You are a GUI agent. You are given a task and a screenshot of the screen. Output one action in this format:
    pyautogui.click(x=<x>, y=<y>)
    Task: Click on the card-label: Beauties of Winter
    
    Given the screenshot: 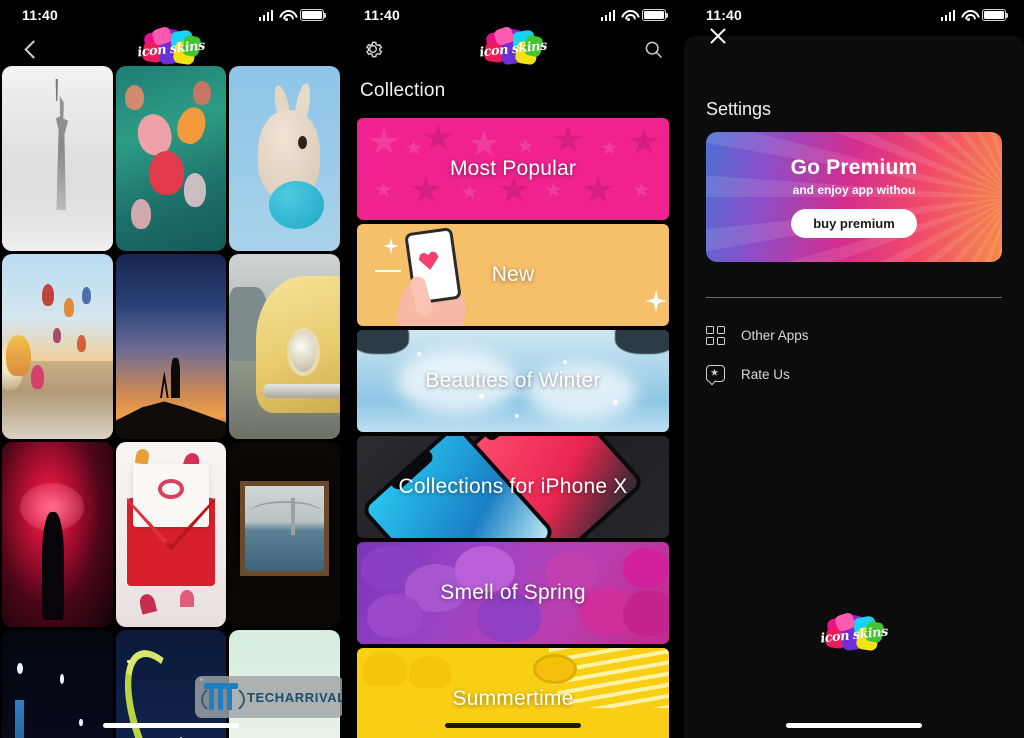 What is the action you would take?
    pyautogui.click(x=513, y=380)
    